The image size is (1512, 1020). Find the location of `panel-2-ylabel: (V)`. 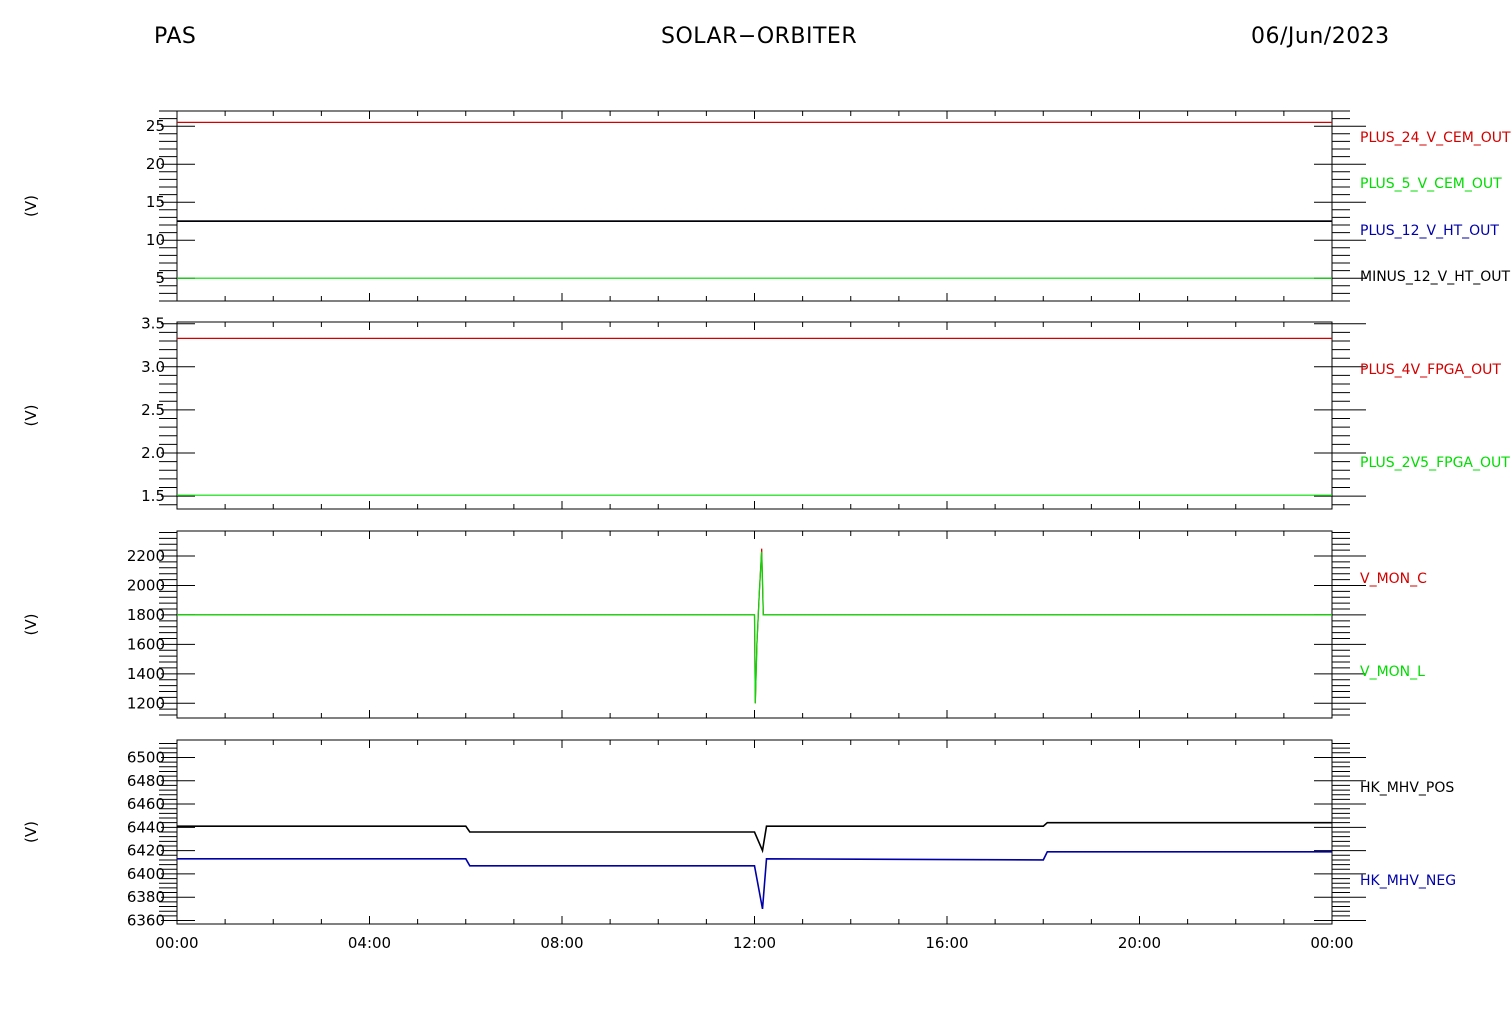

panel-2-ylabel: (V) is located at coordinates (31, 416).